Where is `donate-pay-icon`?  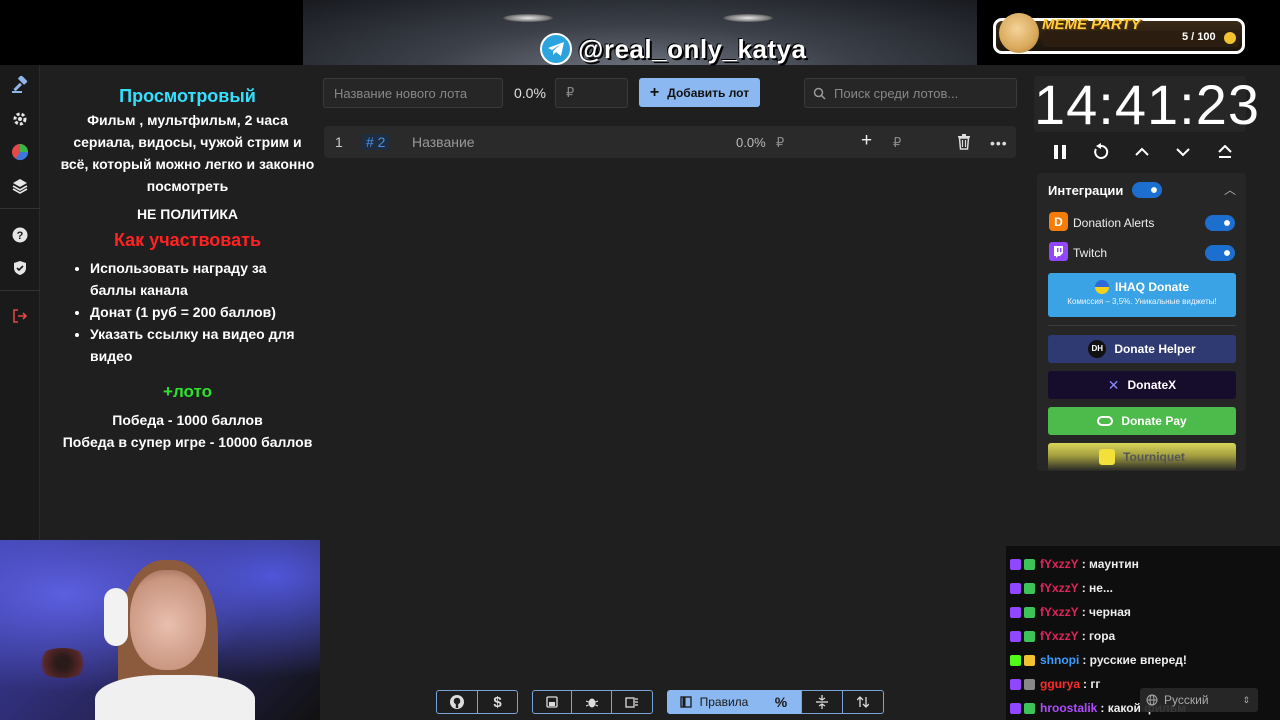 donate-pay-icon is located at coordinates (1105, 421).